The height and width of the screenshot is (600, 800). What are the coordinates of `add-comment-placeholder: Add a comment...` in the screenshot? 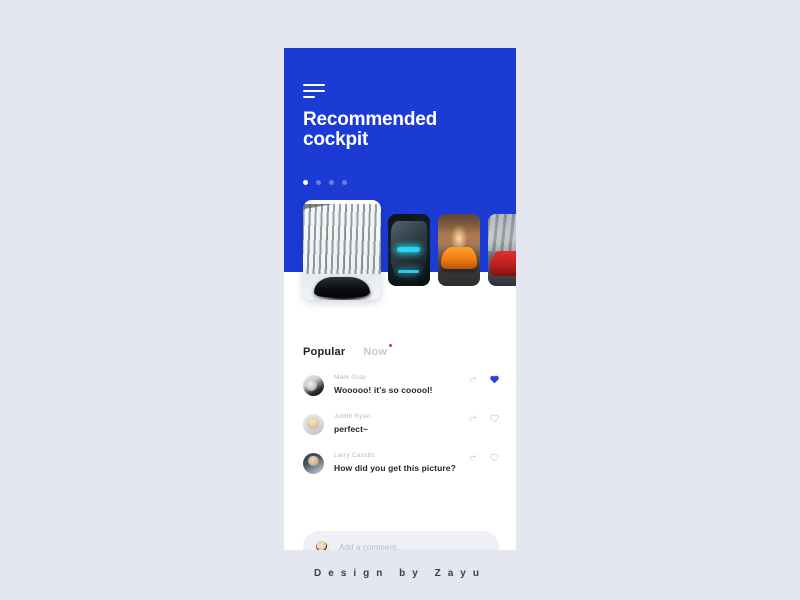 It's located at (371, 546).